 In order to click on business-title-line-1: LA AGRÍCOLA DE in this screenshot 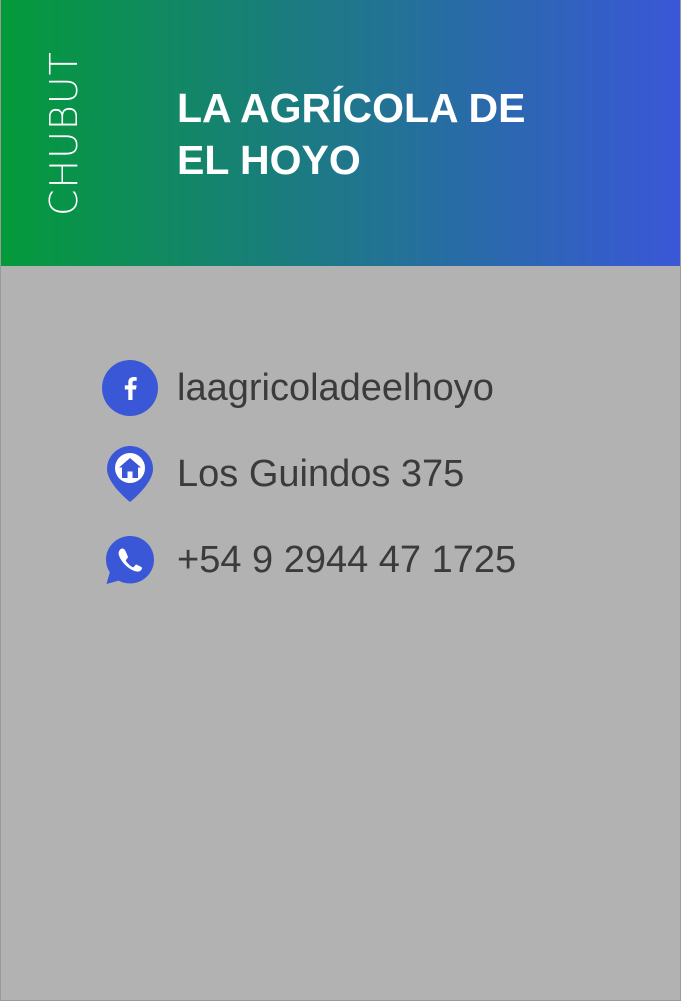, I will do `click(351, 108)`.